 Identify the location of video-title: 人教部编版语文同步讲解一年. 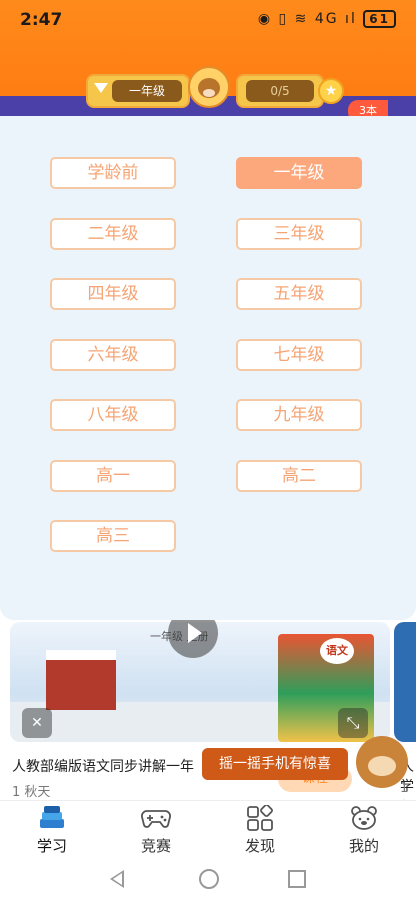
(103, 766).